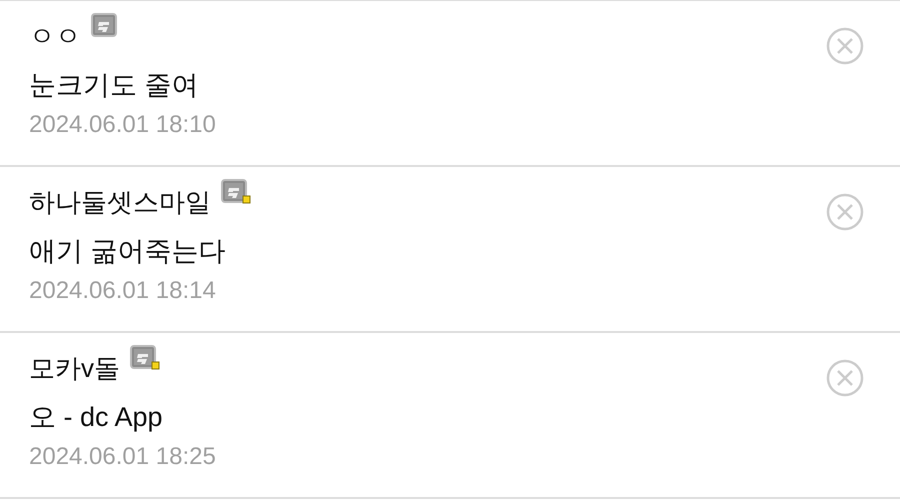 The width and height of the screenshot is (900, 502). I want to click on comment-text: 애기 굶어죽는다, so click(128, 251).